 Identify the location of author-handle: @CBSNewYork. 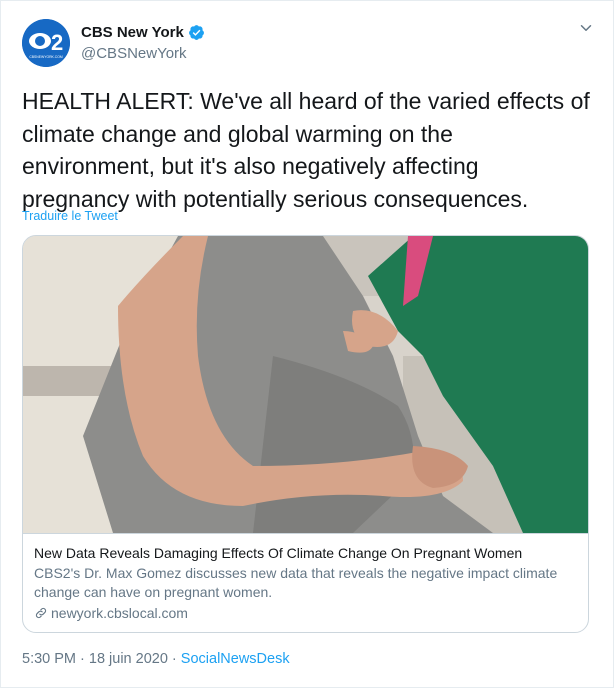
(134, 53).